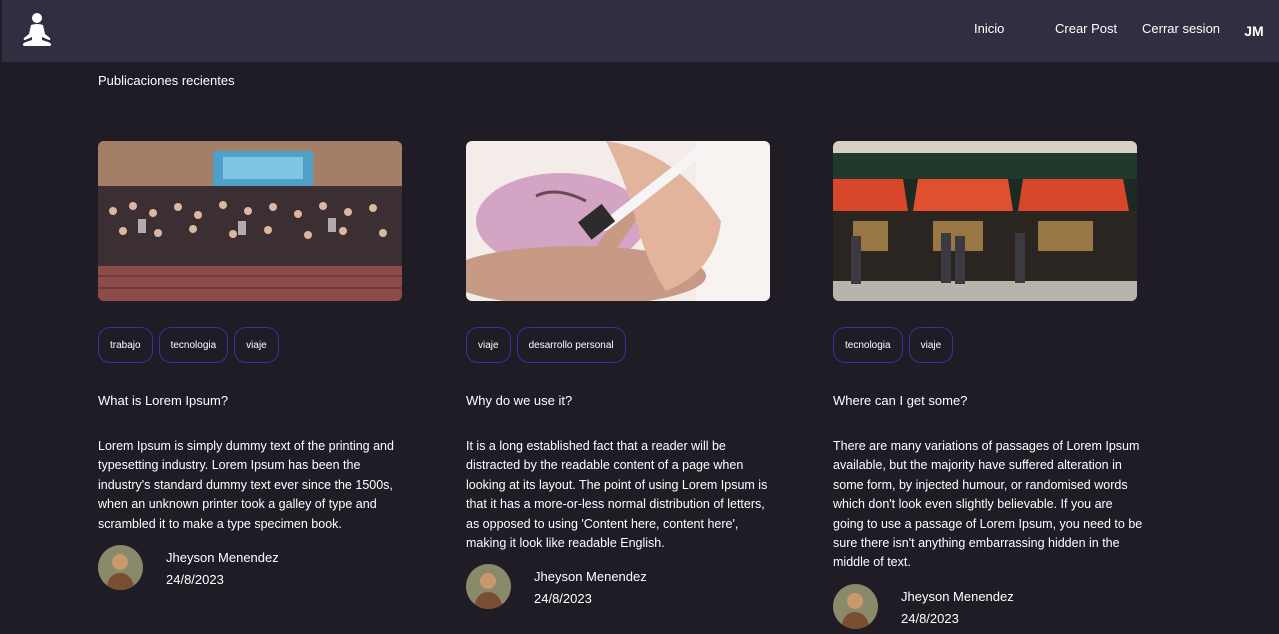  I want to click on tag-list: trabajo tecnologia viaje, so click(253, 346).